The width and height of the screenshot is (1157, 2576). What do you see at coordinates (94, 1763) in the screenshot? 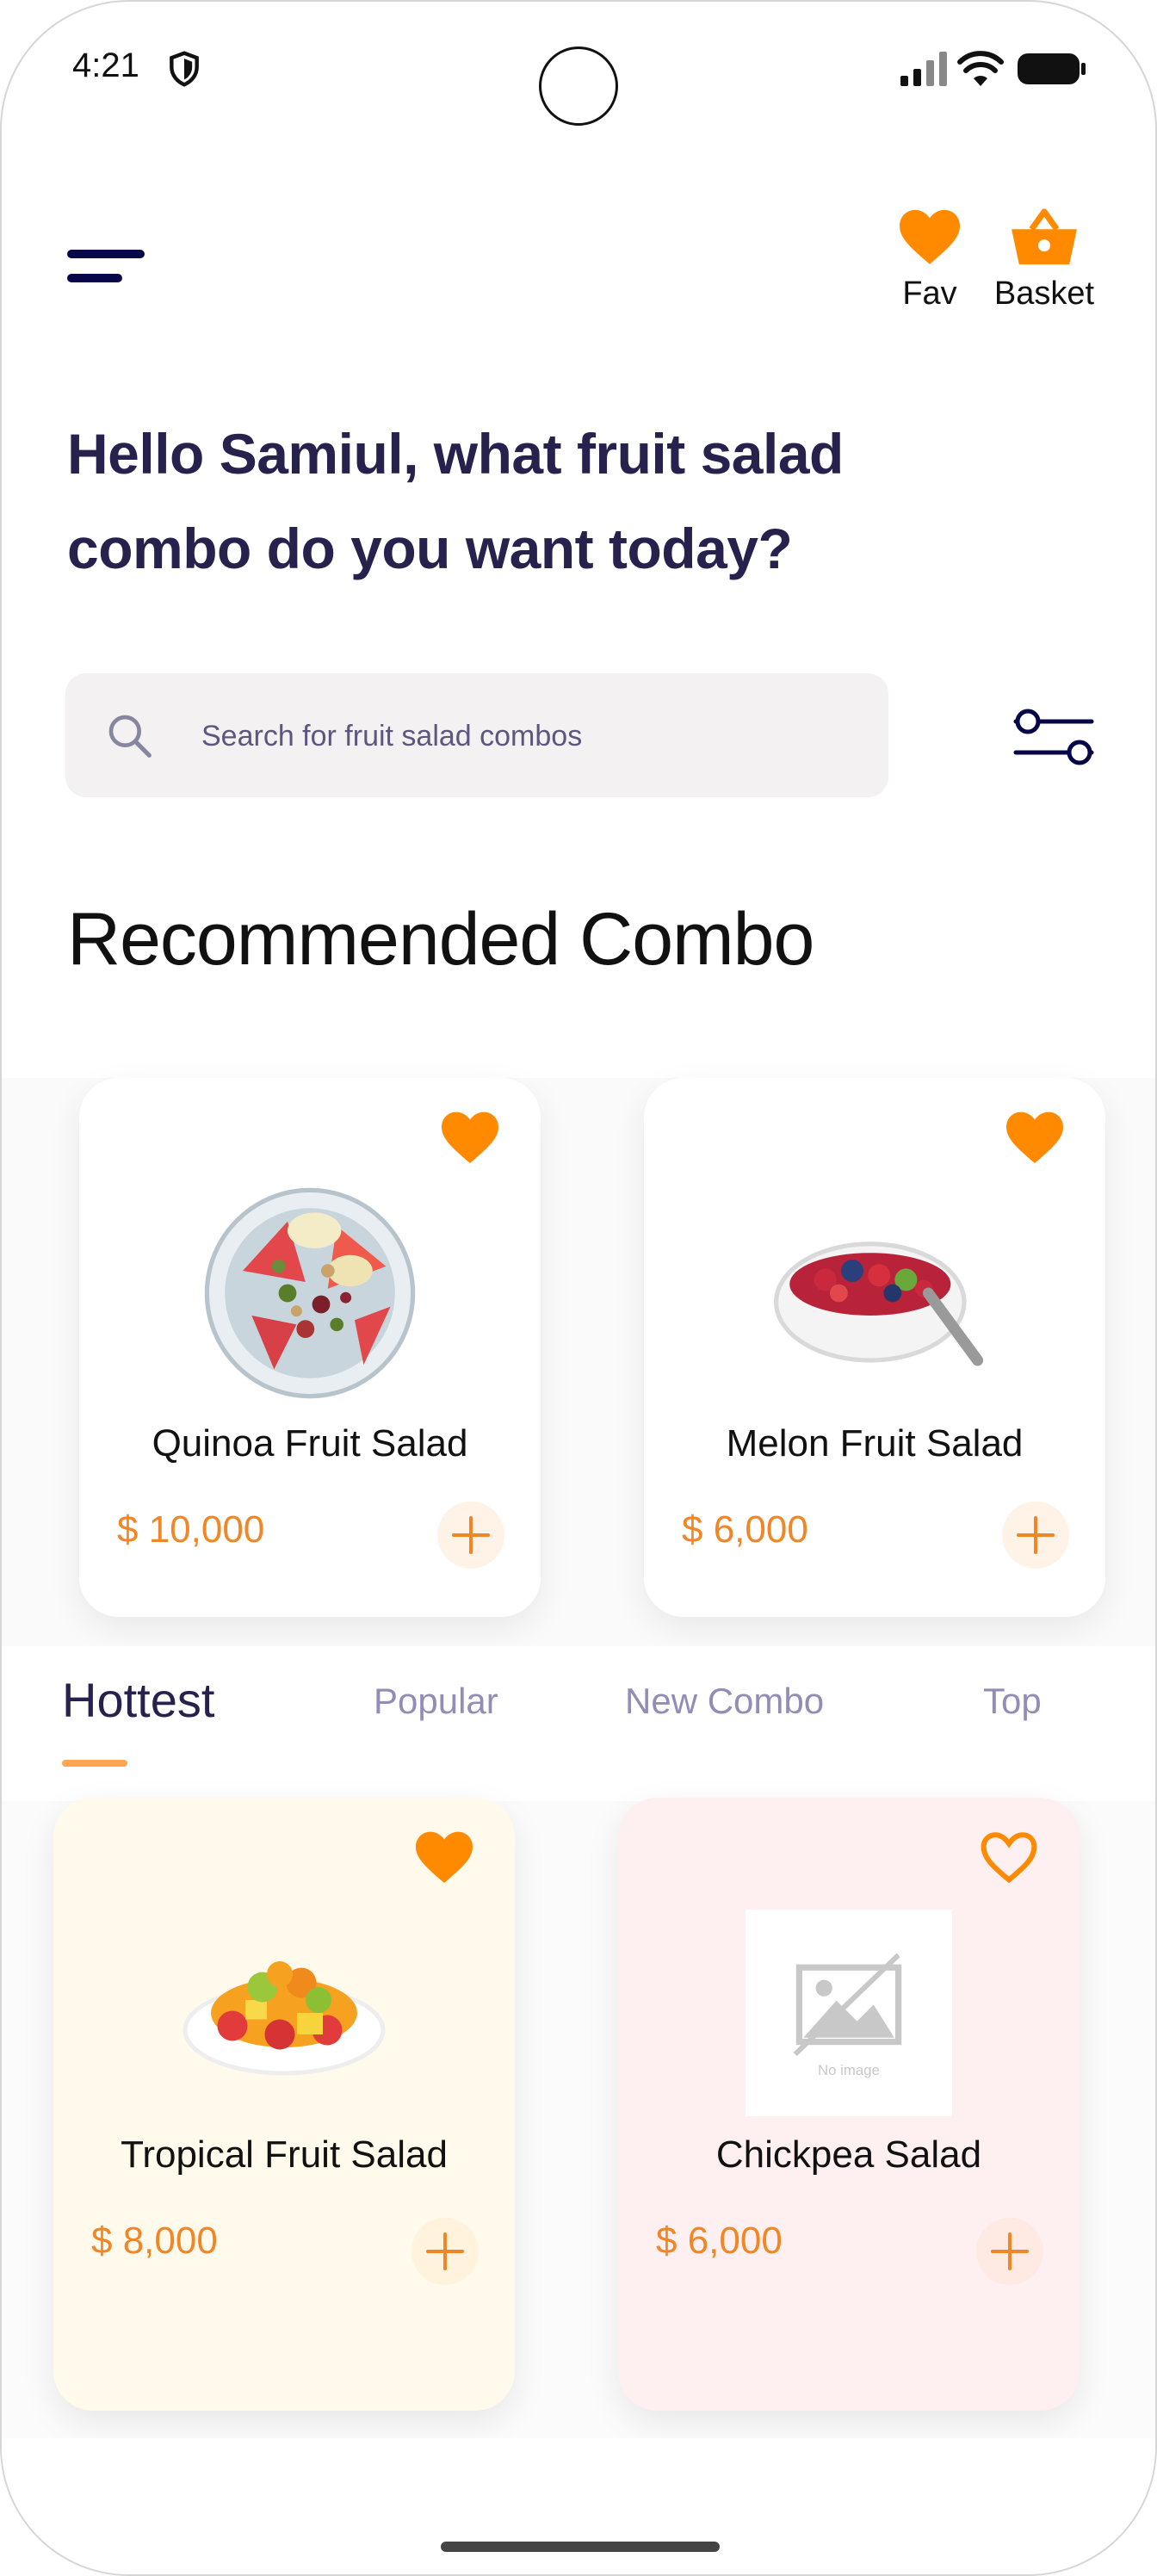
I see `active-tab-indicator` at bounding box center [94, 1763].